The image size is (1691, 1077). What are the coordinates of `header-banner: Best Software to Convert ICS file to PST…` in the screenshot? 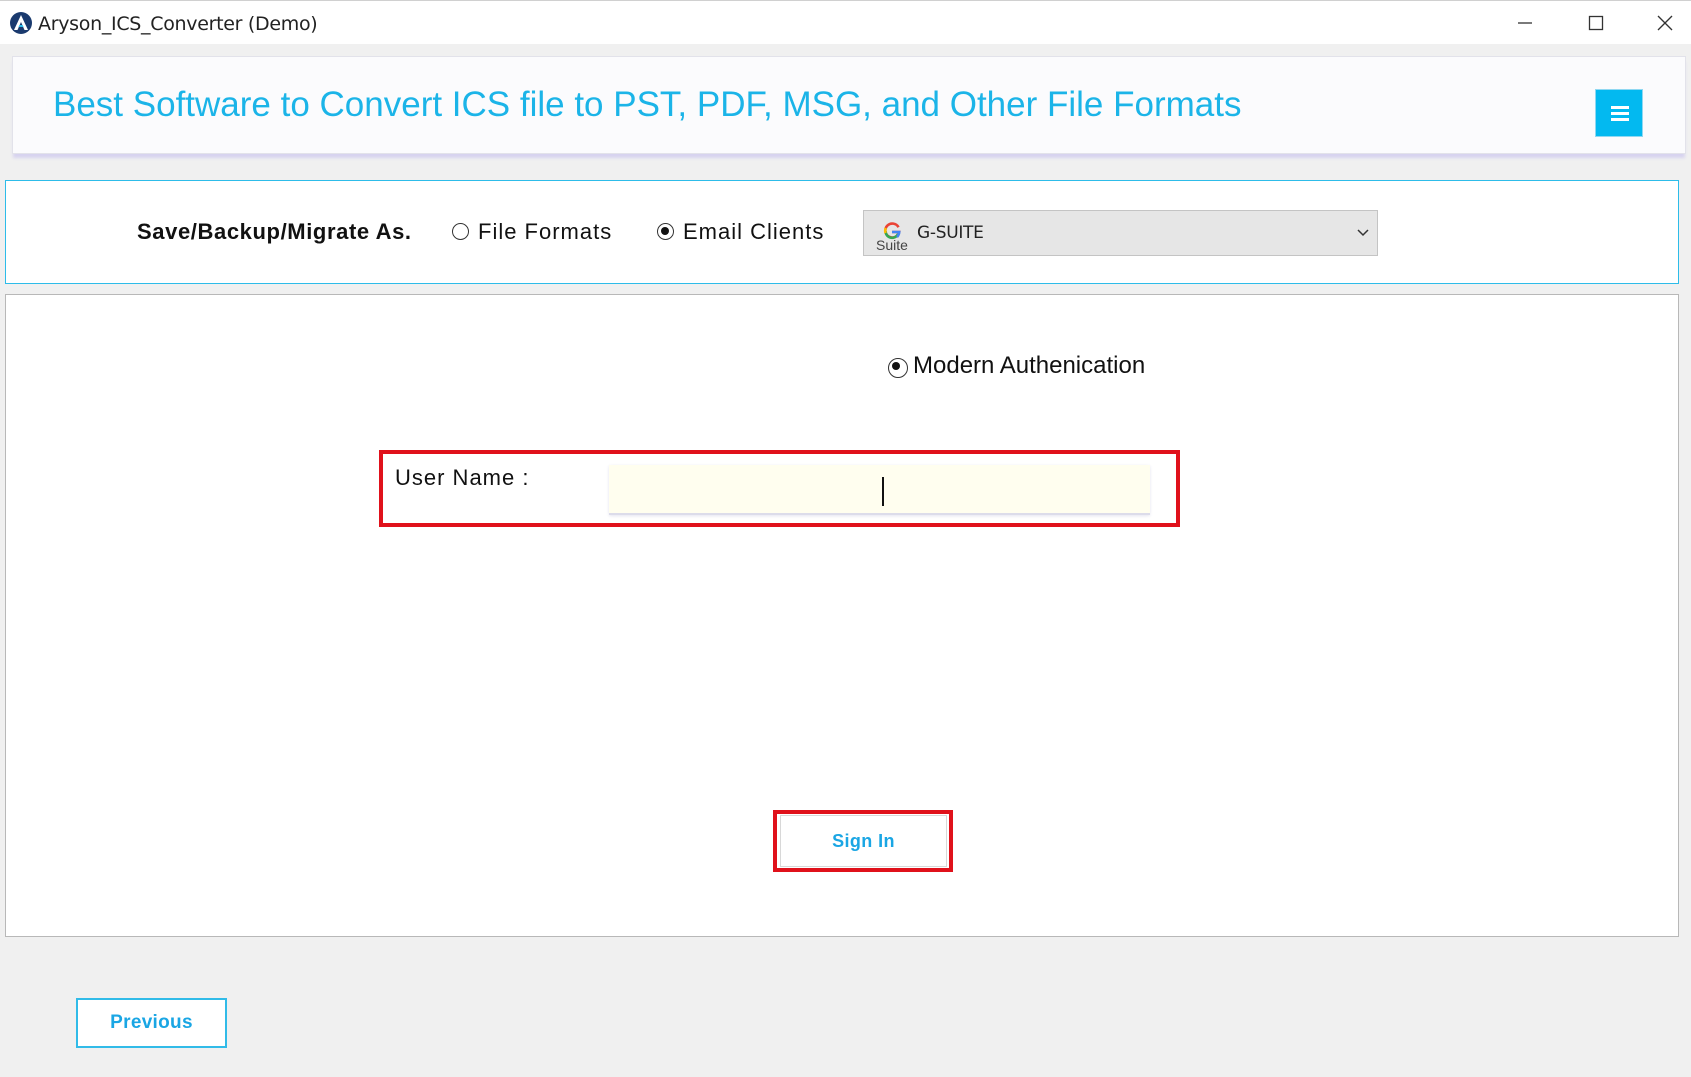 It's located at (849, 105).